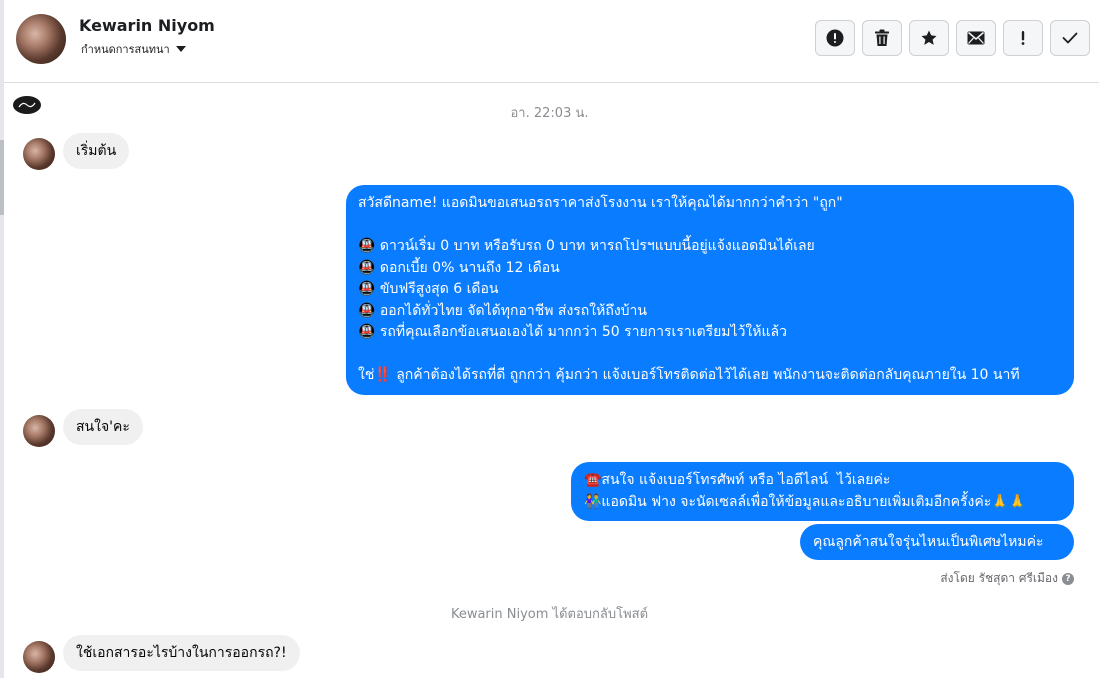 Image resolution: width=1099 pixels, height=678 pixels. What do you see at coordinates (103, 427) in the screenshot?
I see `message-bubble-incoming: สนใจ'คะ` at bounding box center [103, 427].